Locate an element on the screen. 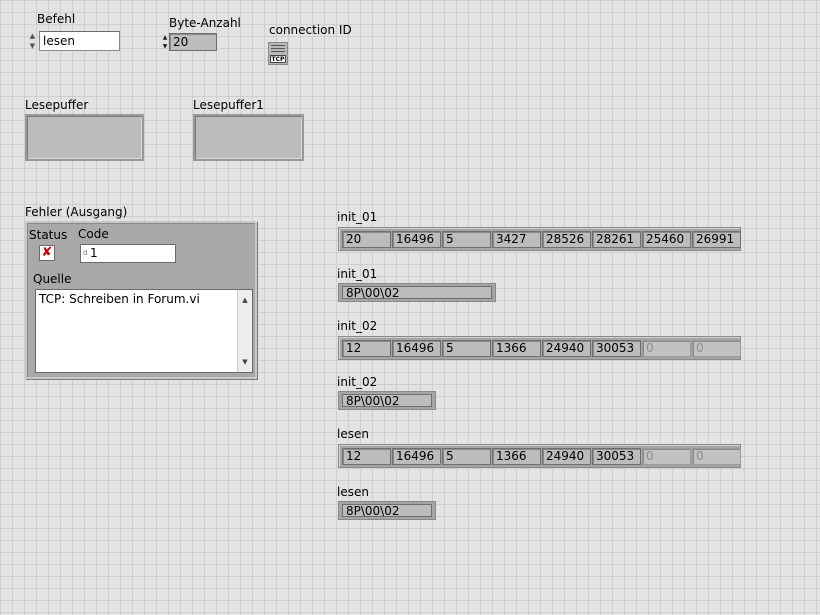 The height and width of the screenshot is (615, 820). array-label: init_02 is located at coordinates (357, 326).